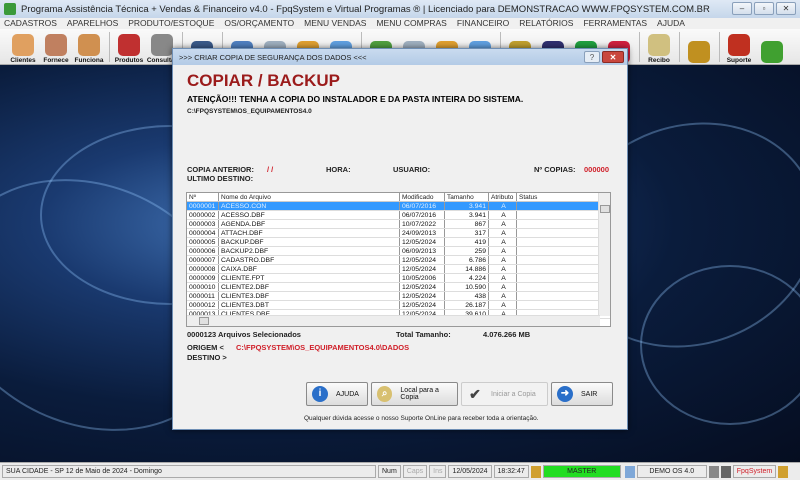 The image size is (800, 480). What do you see at coordinates (203, 242) in the screenshot?
I see `table-cell: 0000005` at bounding box center [203, 242].